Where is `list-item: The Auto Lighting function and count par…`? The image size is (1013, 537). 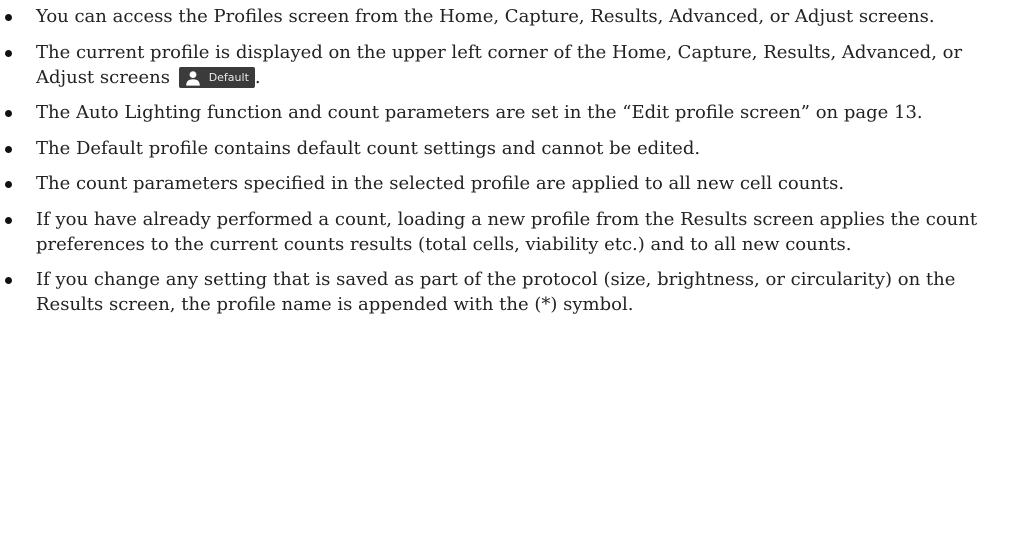 list-item: The Auto Lighting function and count par… is located at coordinates (506, 112).